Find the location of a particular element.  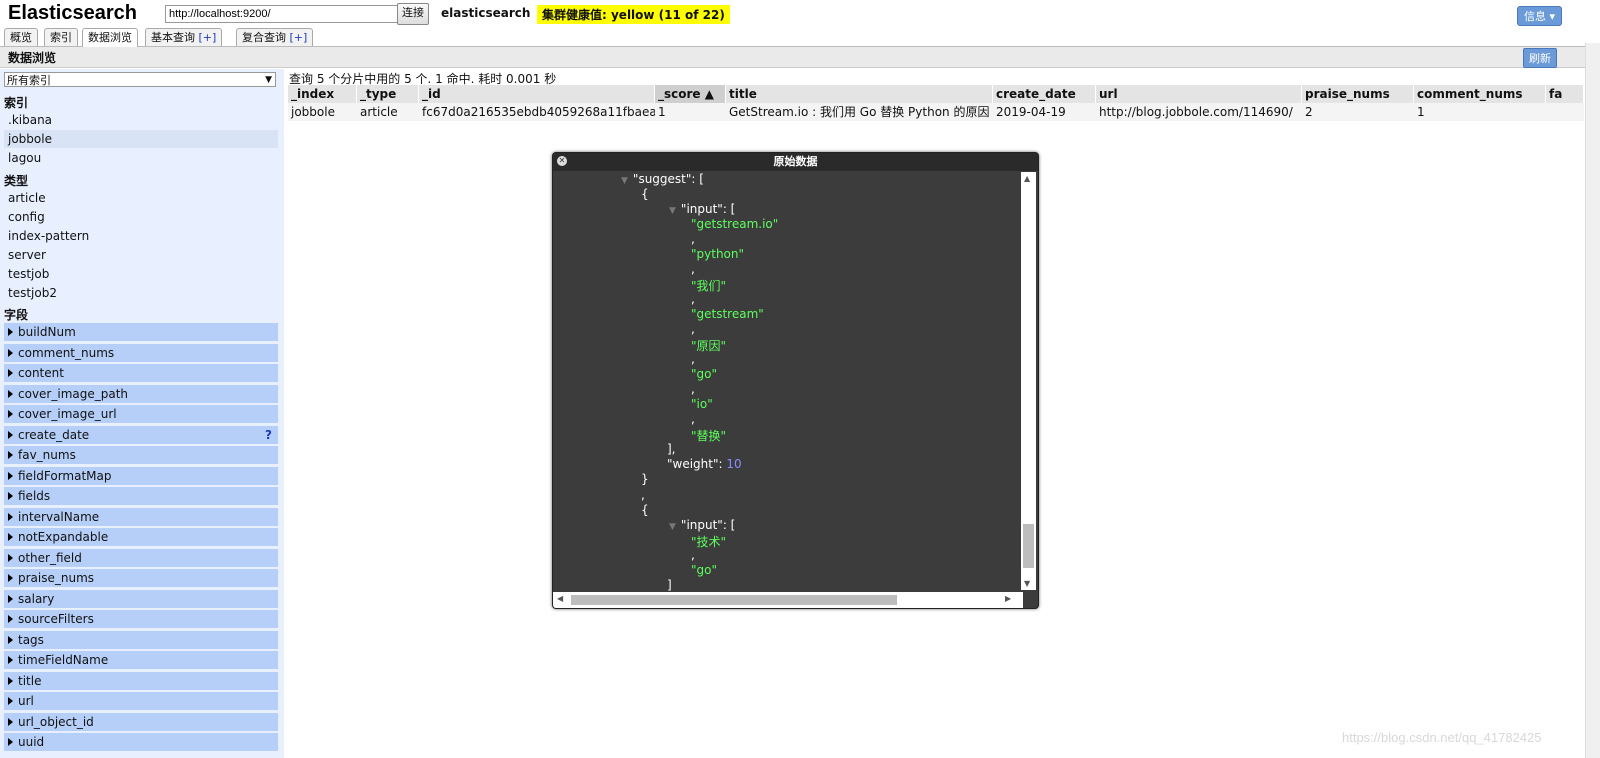

help-icon: ? is located at coordinates (268, 435).